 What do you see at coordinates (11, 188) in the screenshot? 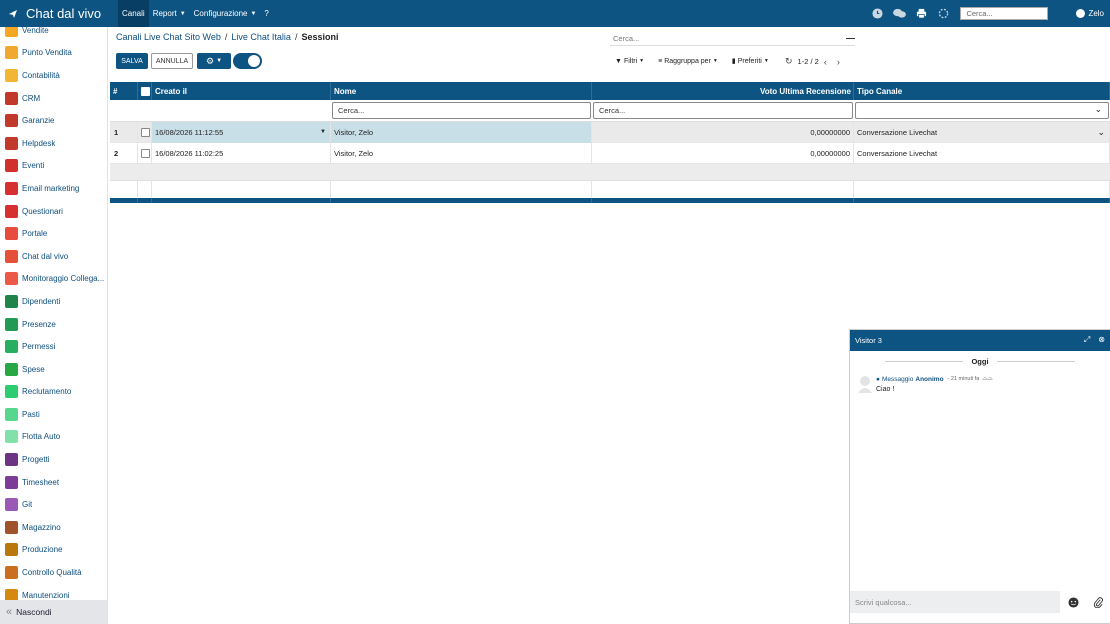
I see `paper-plane-icon` at bounding box center [11, 188].